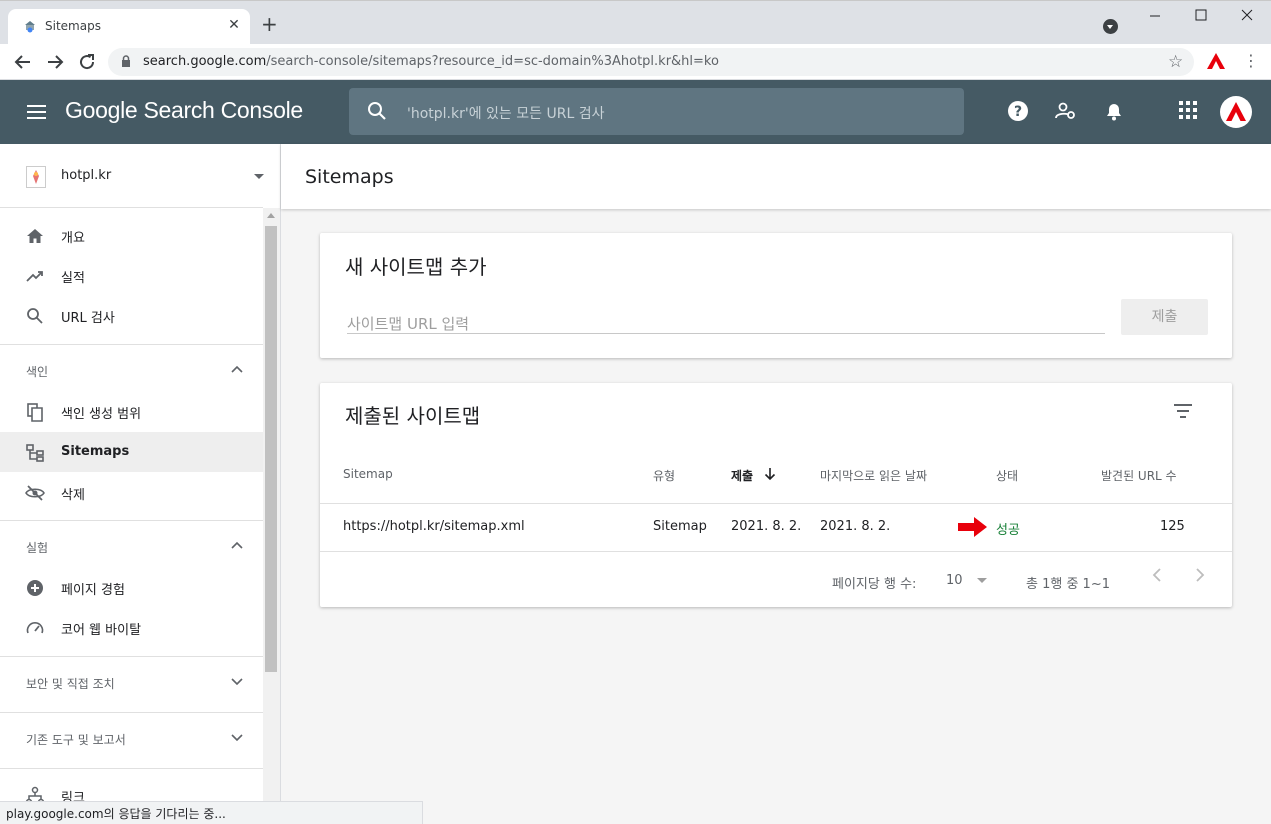 This screenshot has width=1271, height=824. Describe the element at coordinates (126, 61) in the screenshot. I see `lock-icon` at that location.